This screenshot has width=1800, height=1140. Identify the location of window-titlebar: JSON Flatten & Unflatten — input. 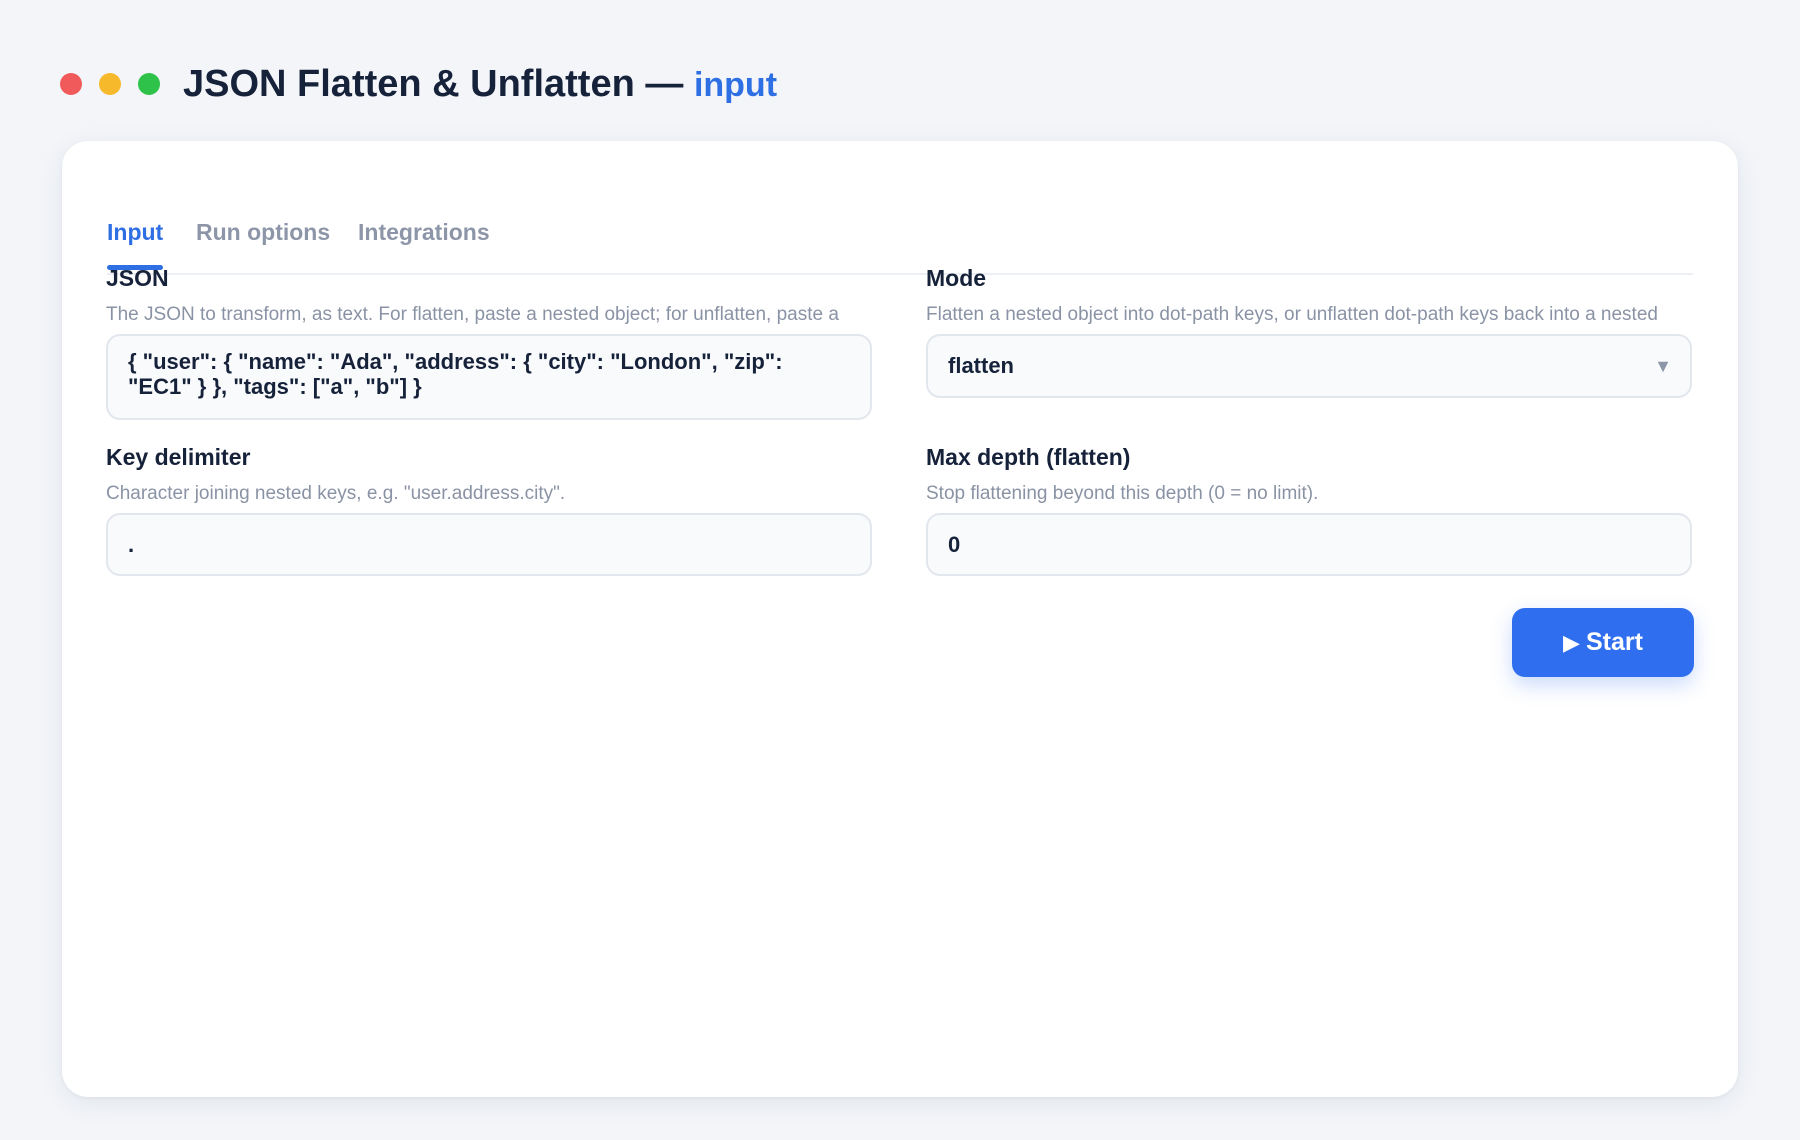
(418, 84).